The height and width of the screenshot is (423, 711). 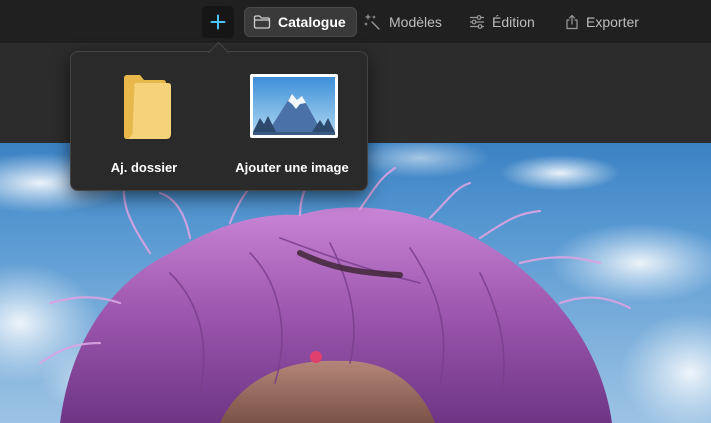 I want to click on tab-modeles: Modèles, so click(x=403, y=22).